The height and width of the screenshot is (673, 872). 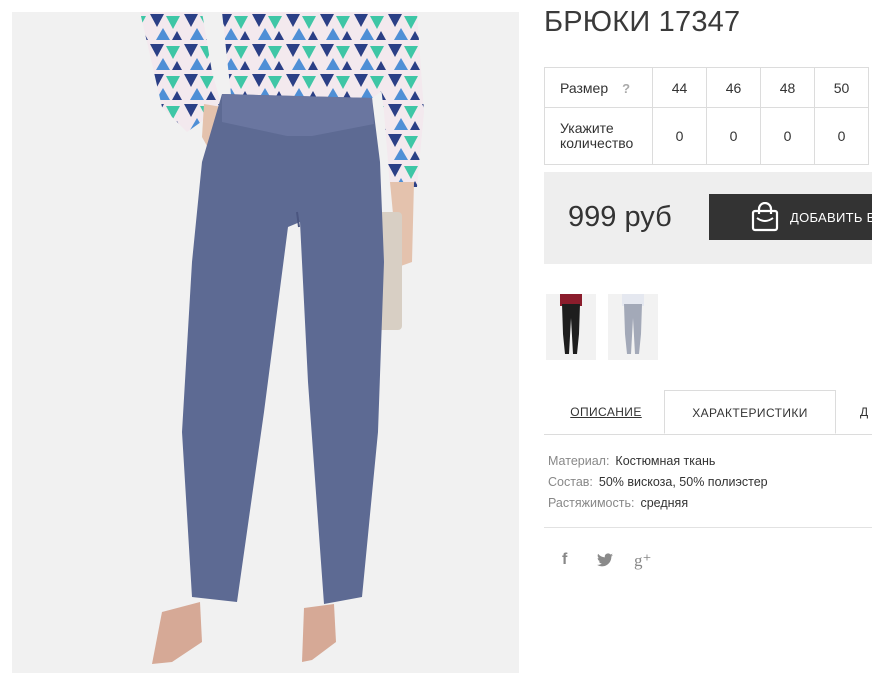 What do you see at coordinates (665, 461) in the screenshot?
I see `characteristic-value: Костюмная ткань` at bounding box center [665, 461].